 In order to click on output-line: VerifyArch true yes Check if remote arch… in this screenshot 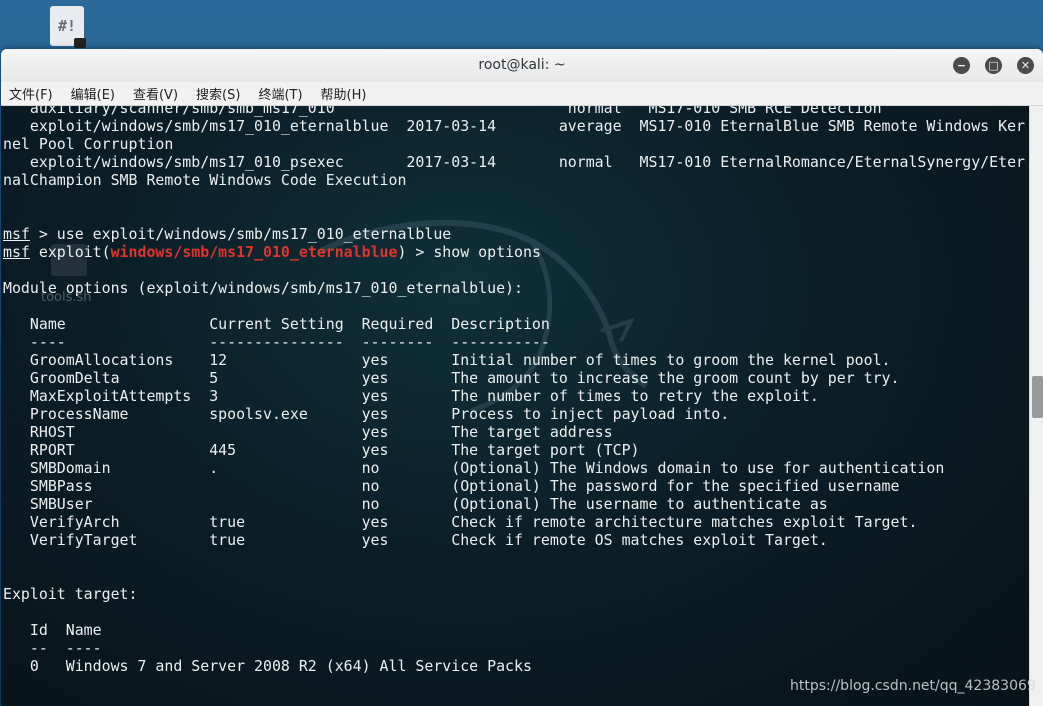, I will do `click(460, 522)`.